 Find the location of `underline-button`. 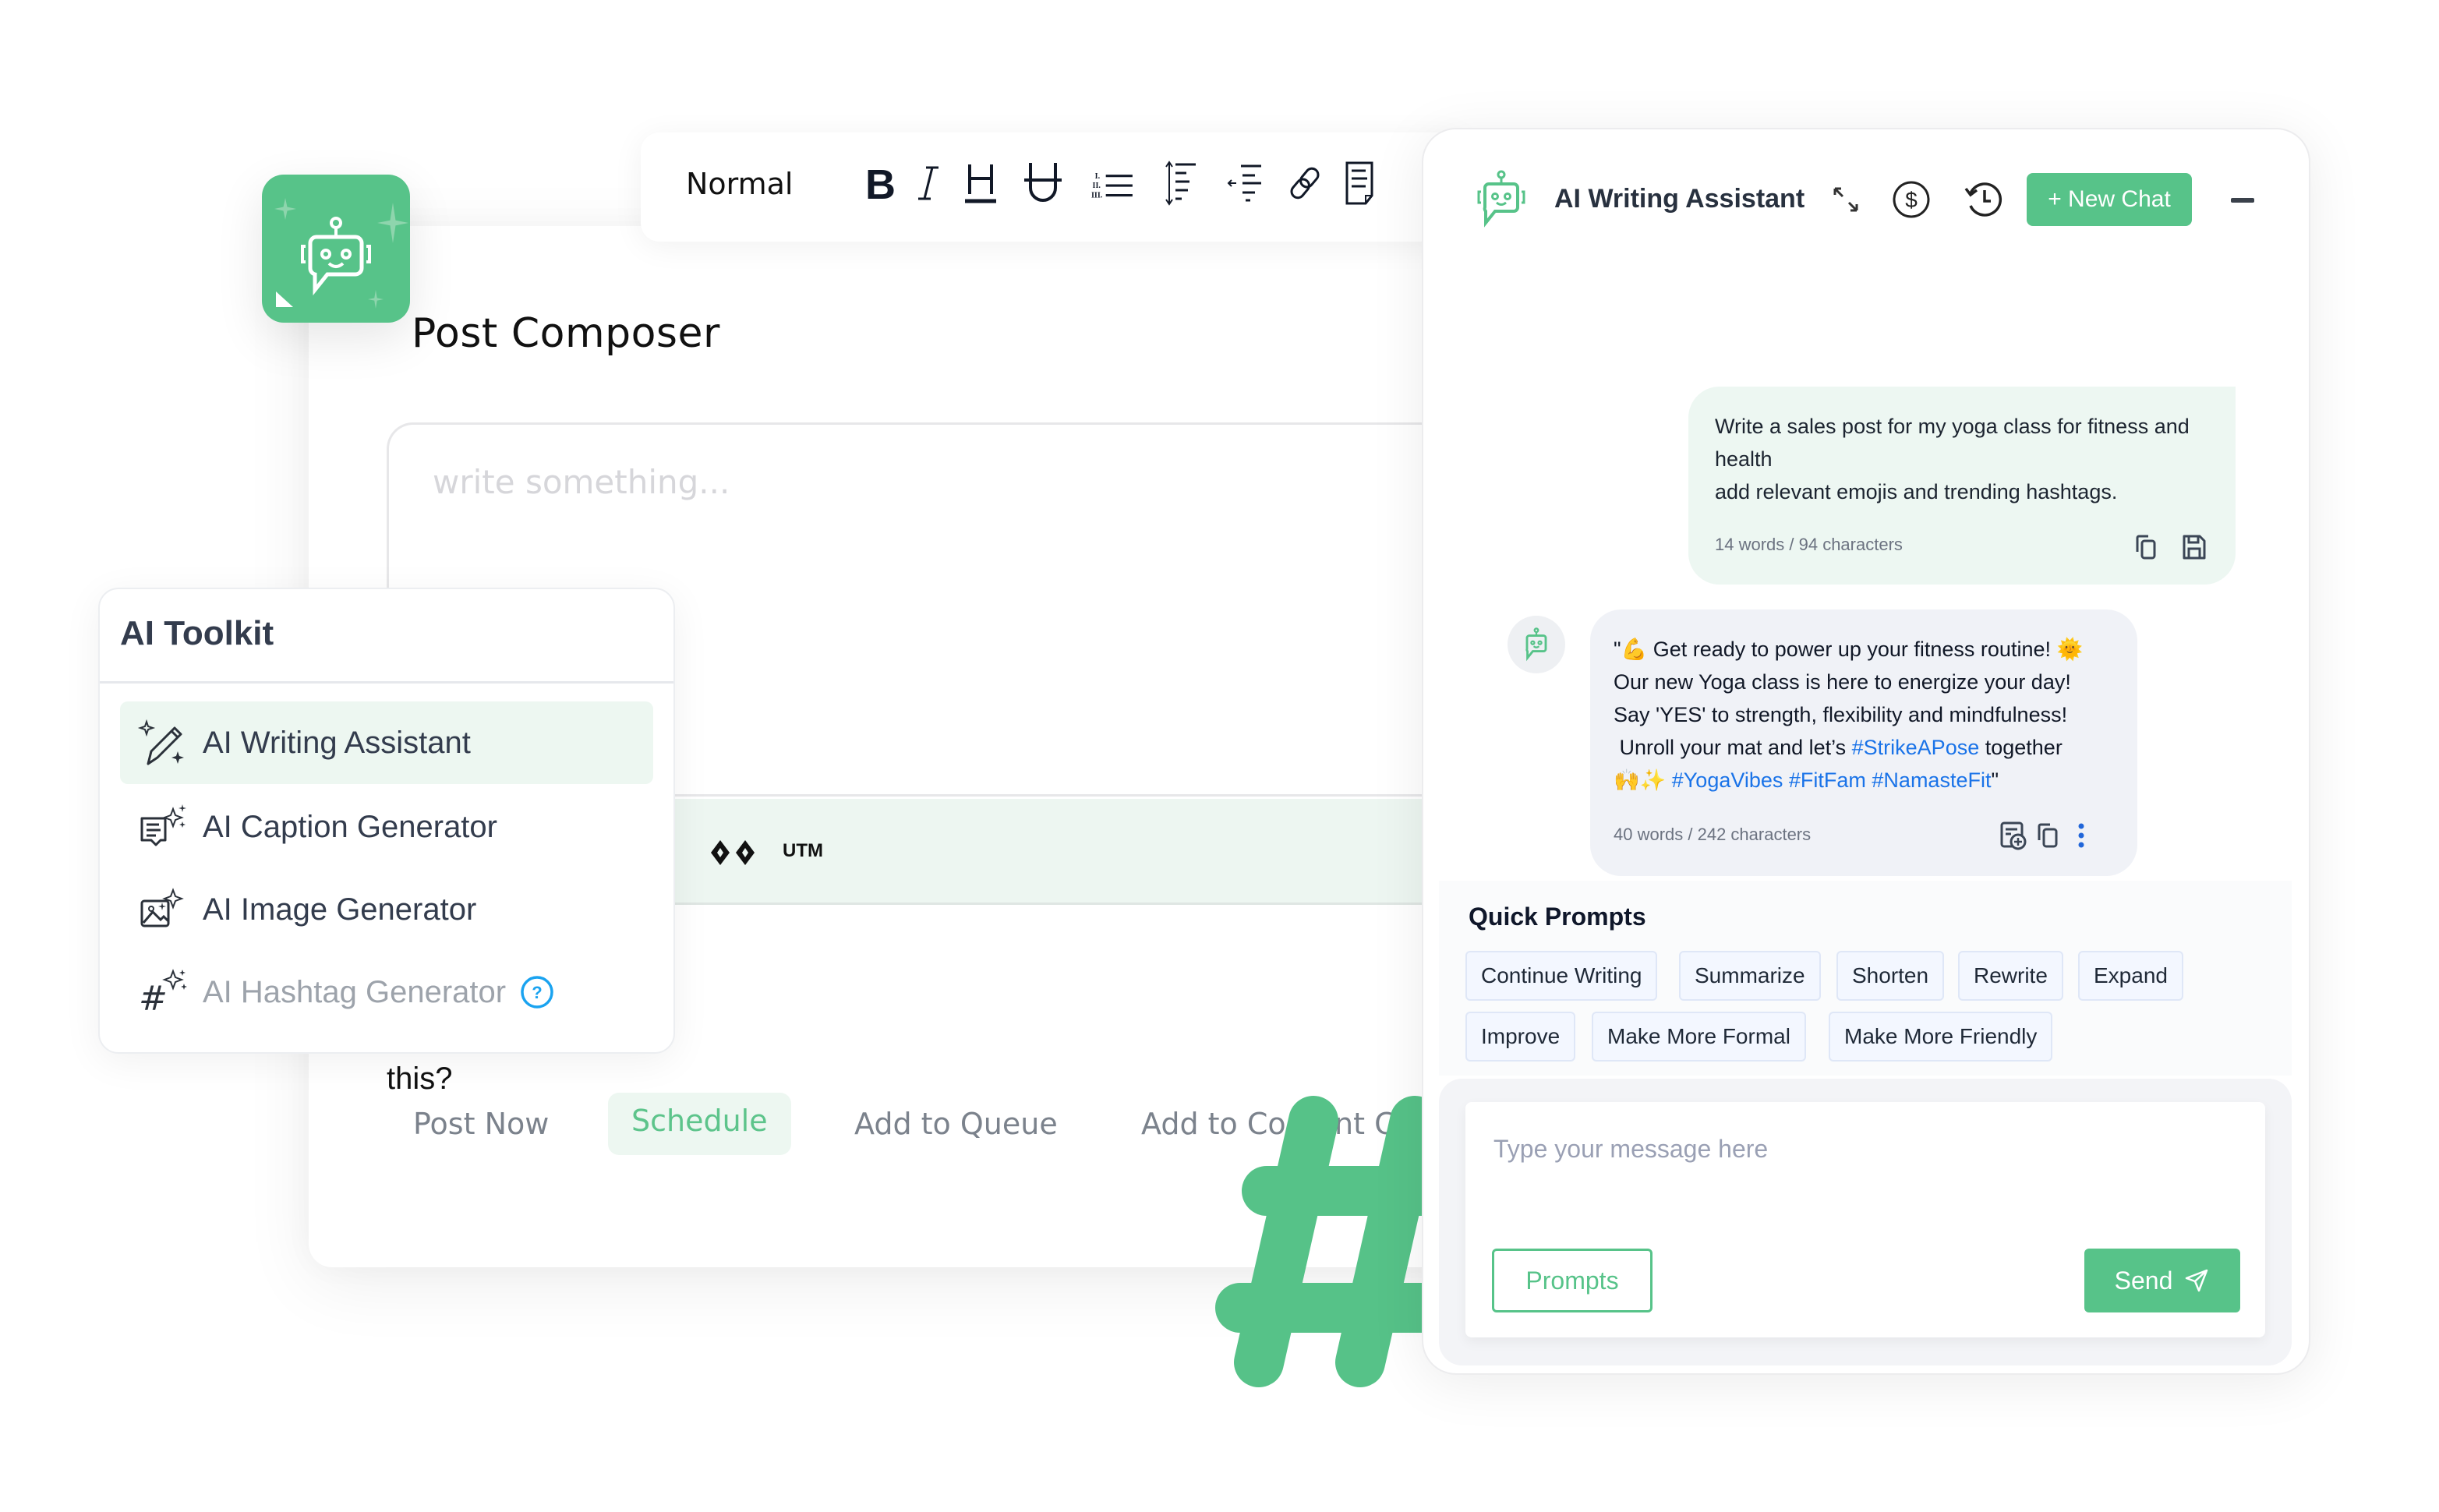

underline-button is located at coordinates (1043, 183).